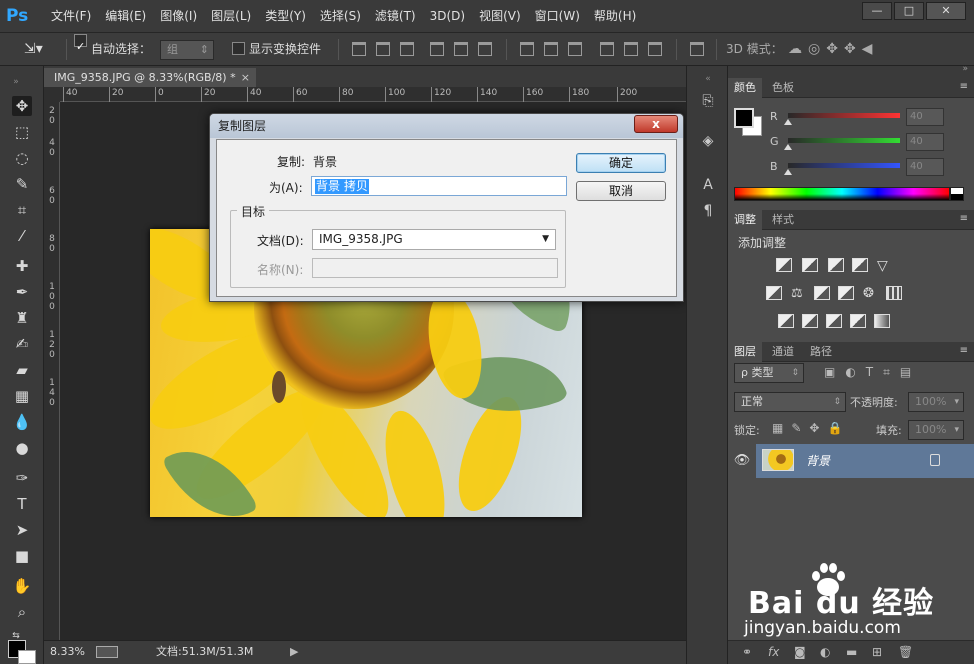  Describe the element at coordinates (742, 461) in the screenshot. I see `visibility-eye-icon: 👁` at that location.